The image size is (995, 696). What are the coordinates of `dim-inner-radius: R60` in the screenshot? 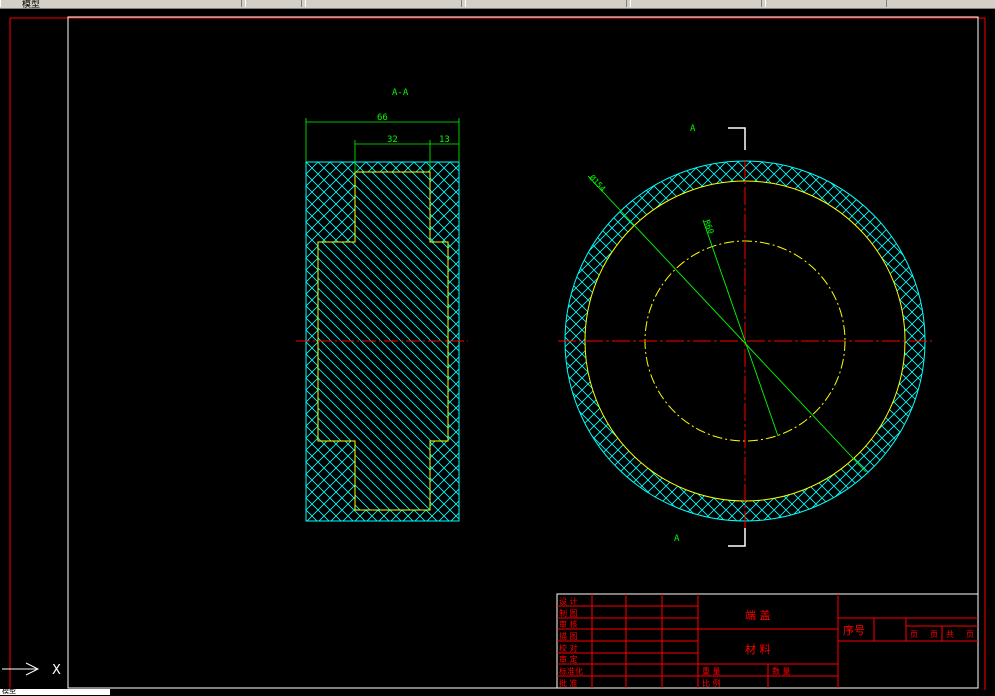 It's located at (708, 227).